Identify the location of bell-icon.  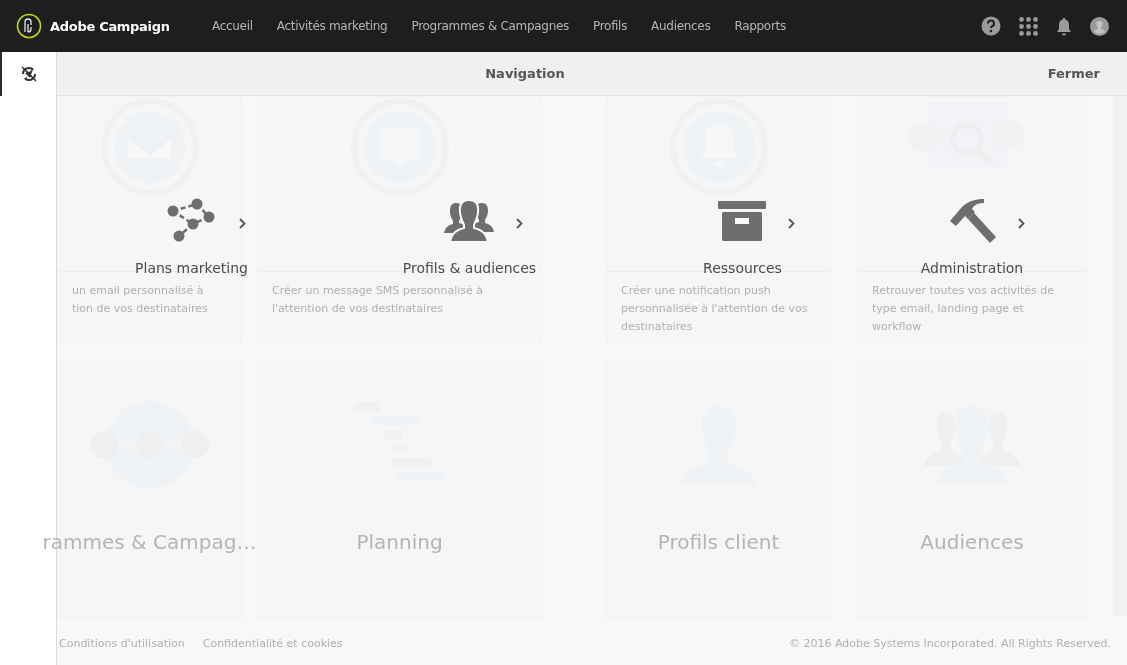
(1064, 26).